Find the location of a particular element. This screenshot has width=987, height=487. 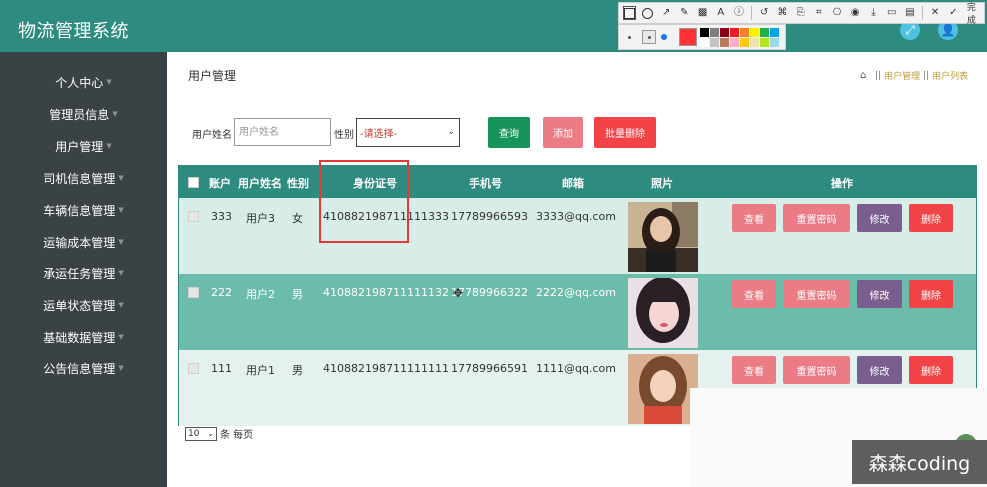

rectangle-tool-icon is located at coordinates (630, 13).